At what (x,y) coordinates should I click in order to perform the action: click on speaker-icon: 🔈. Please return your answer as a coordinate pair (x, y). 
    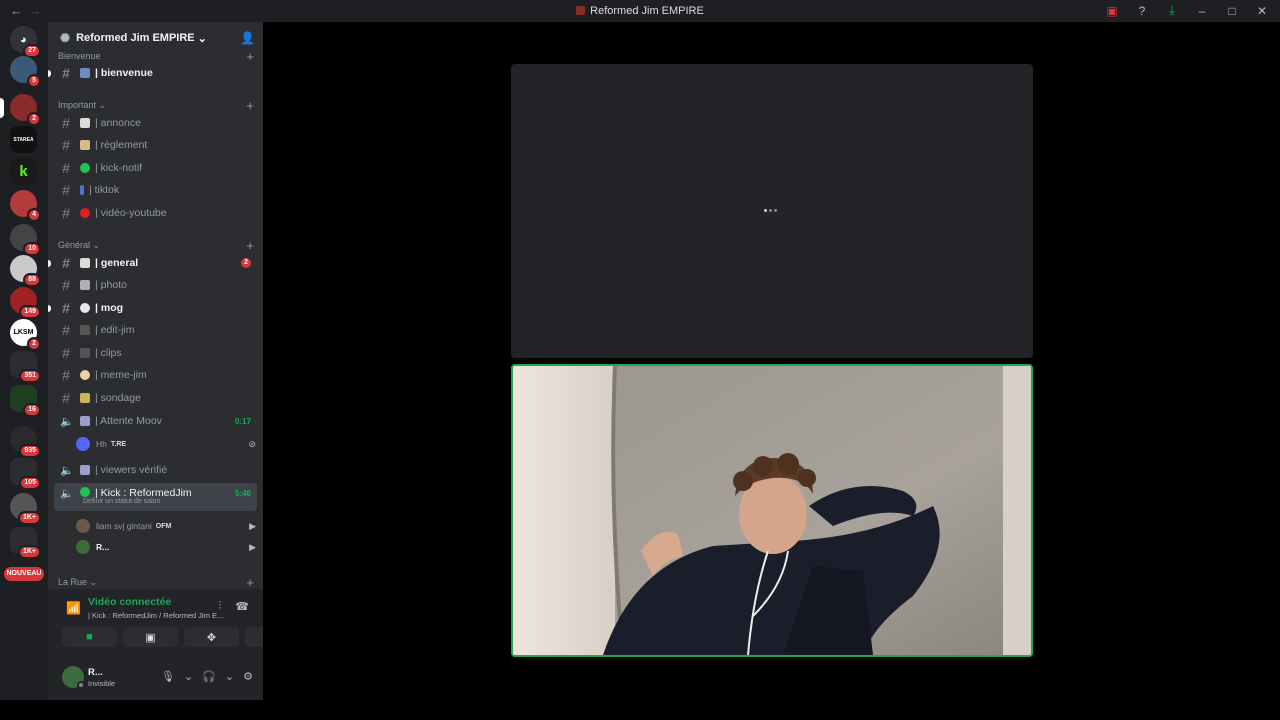
    Looking at the image, I should click on (67, 494).